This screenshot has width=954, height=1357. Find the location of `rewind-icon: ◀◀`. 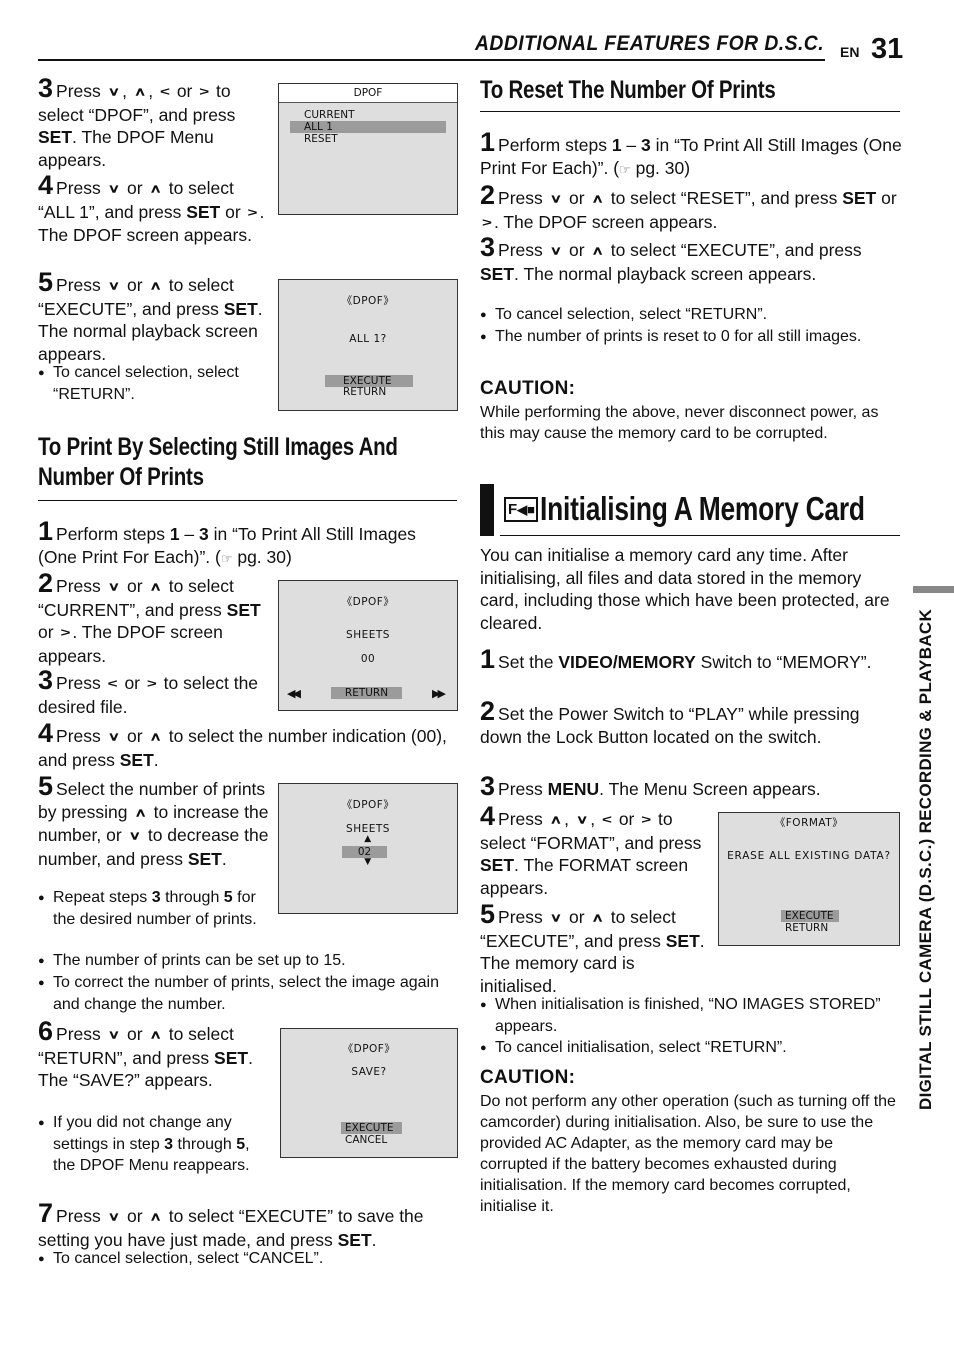

rewind-icon: ◀◀ is located at coordinates (294, 693).